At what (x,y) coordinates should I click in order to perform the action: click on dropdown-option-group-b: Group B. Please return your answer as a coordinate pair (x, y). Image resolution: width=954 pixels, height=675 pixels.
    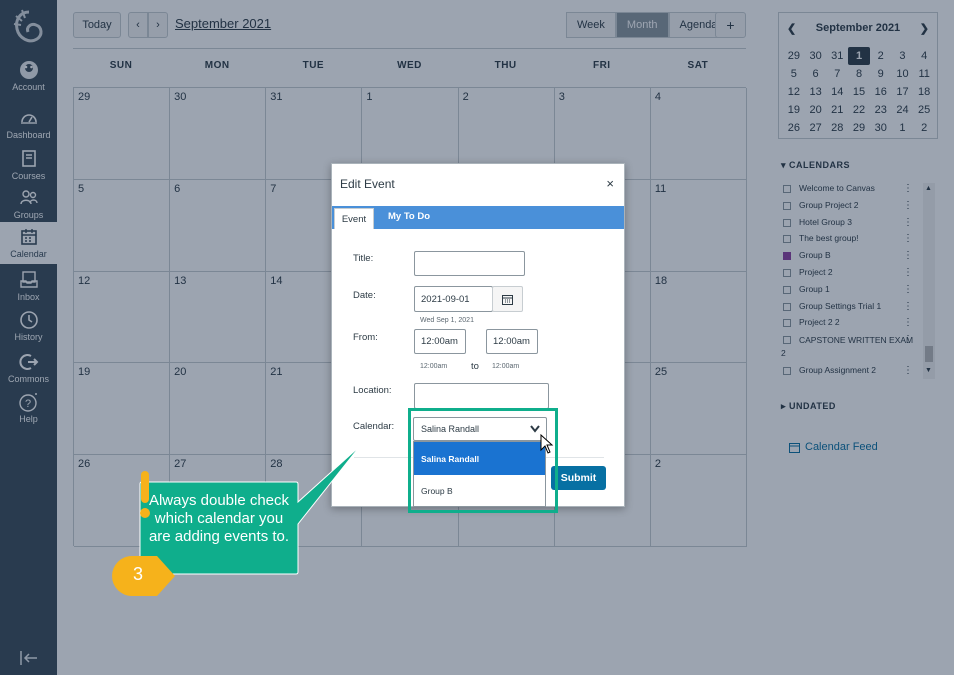
    Looking at the image, I should click on (479, 491).